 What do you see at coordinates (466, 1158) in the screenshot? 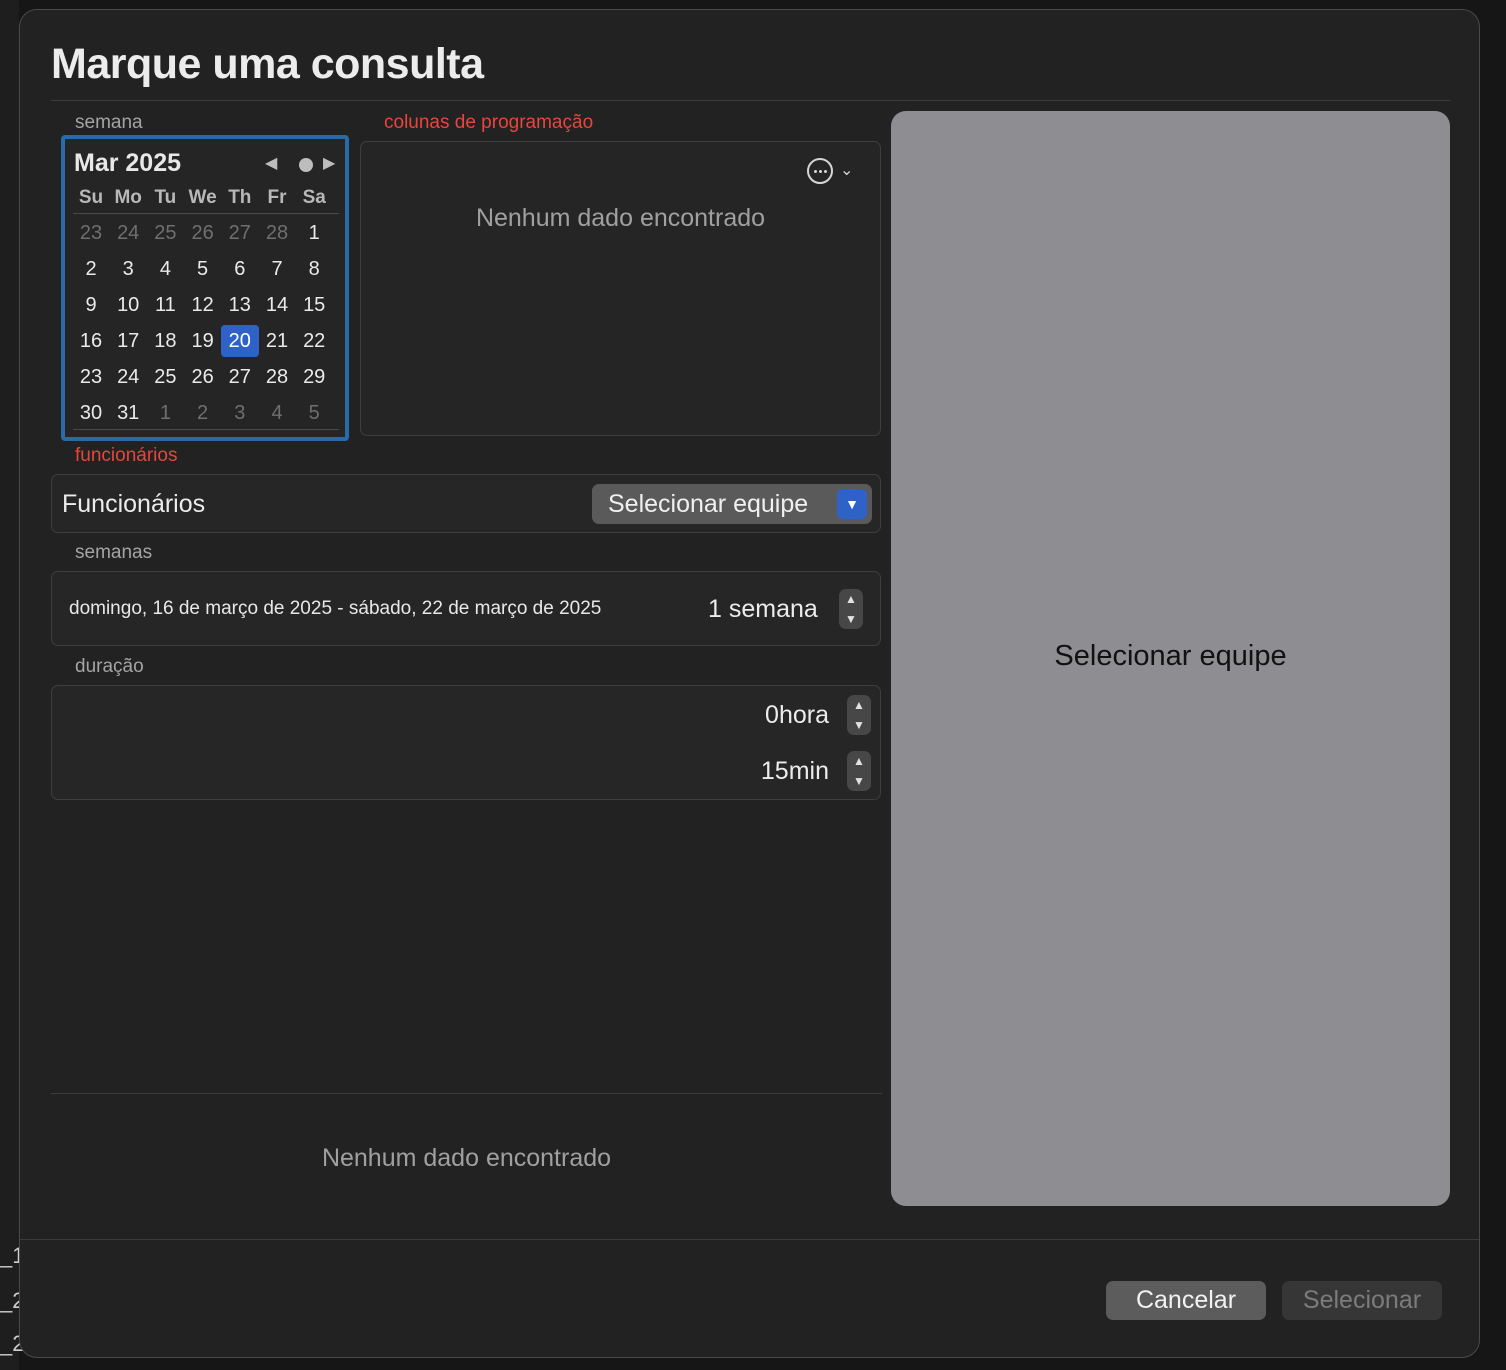
I see `results-empty-text: Nenhum dado encontrado` at bounding box center [466, 1158].